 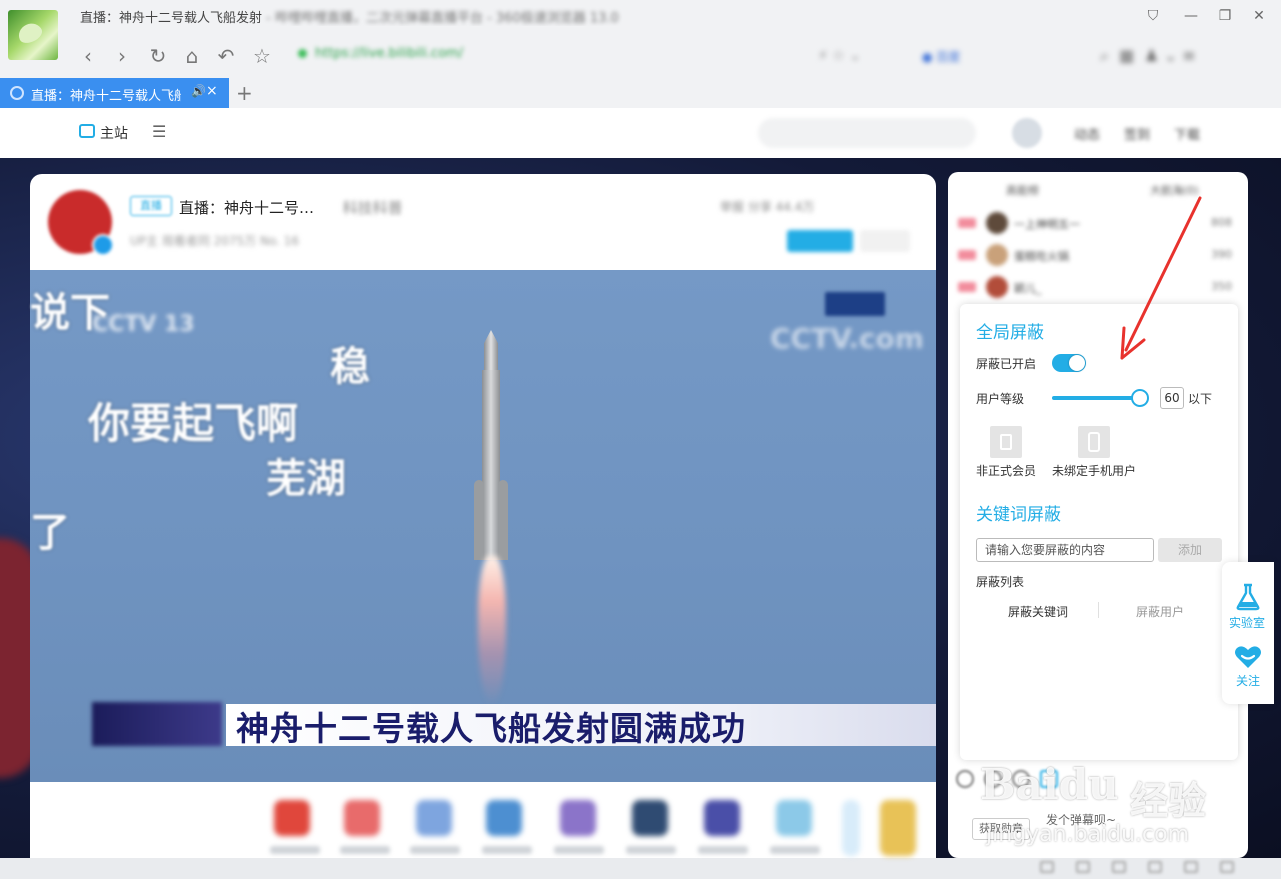 I want to click on news-headline: 神舟十二号载人飞船发射圆满成功, so click(x=491, y=728).